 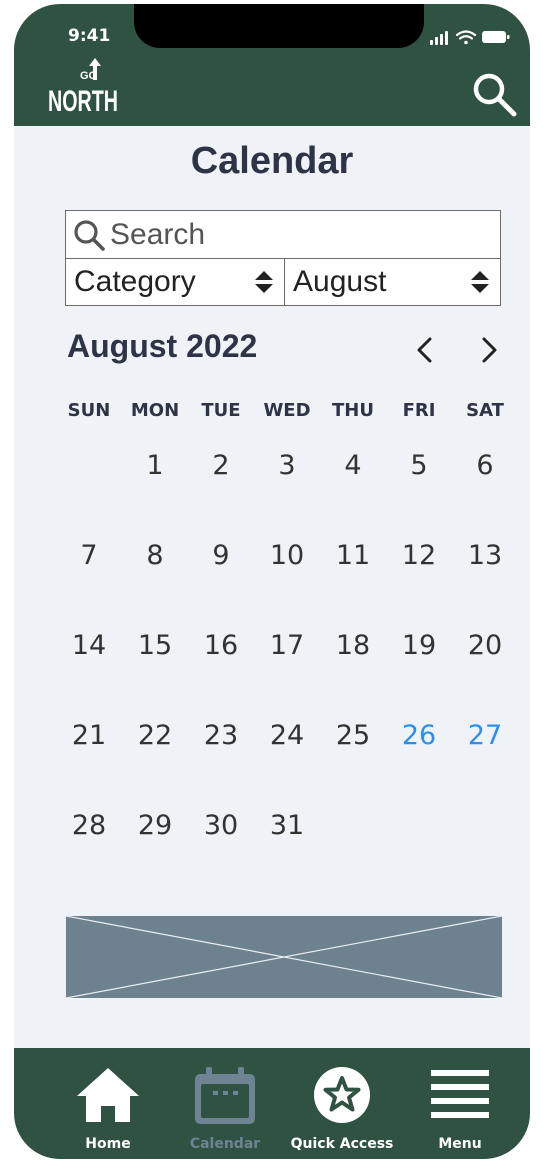 What do you see at coordinates (221, 489) in the screenshot?
I see `calendar-day: 2` at bounding box center [221, 489].